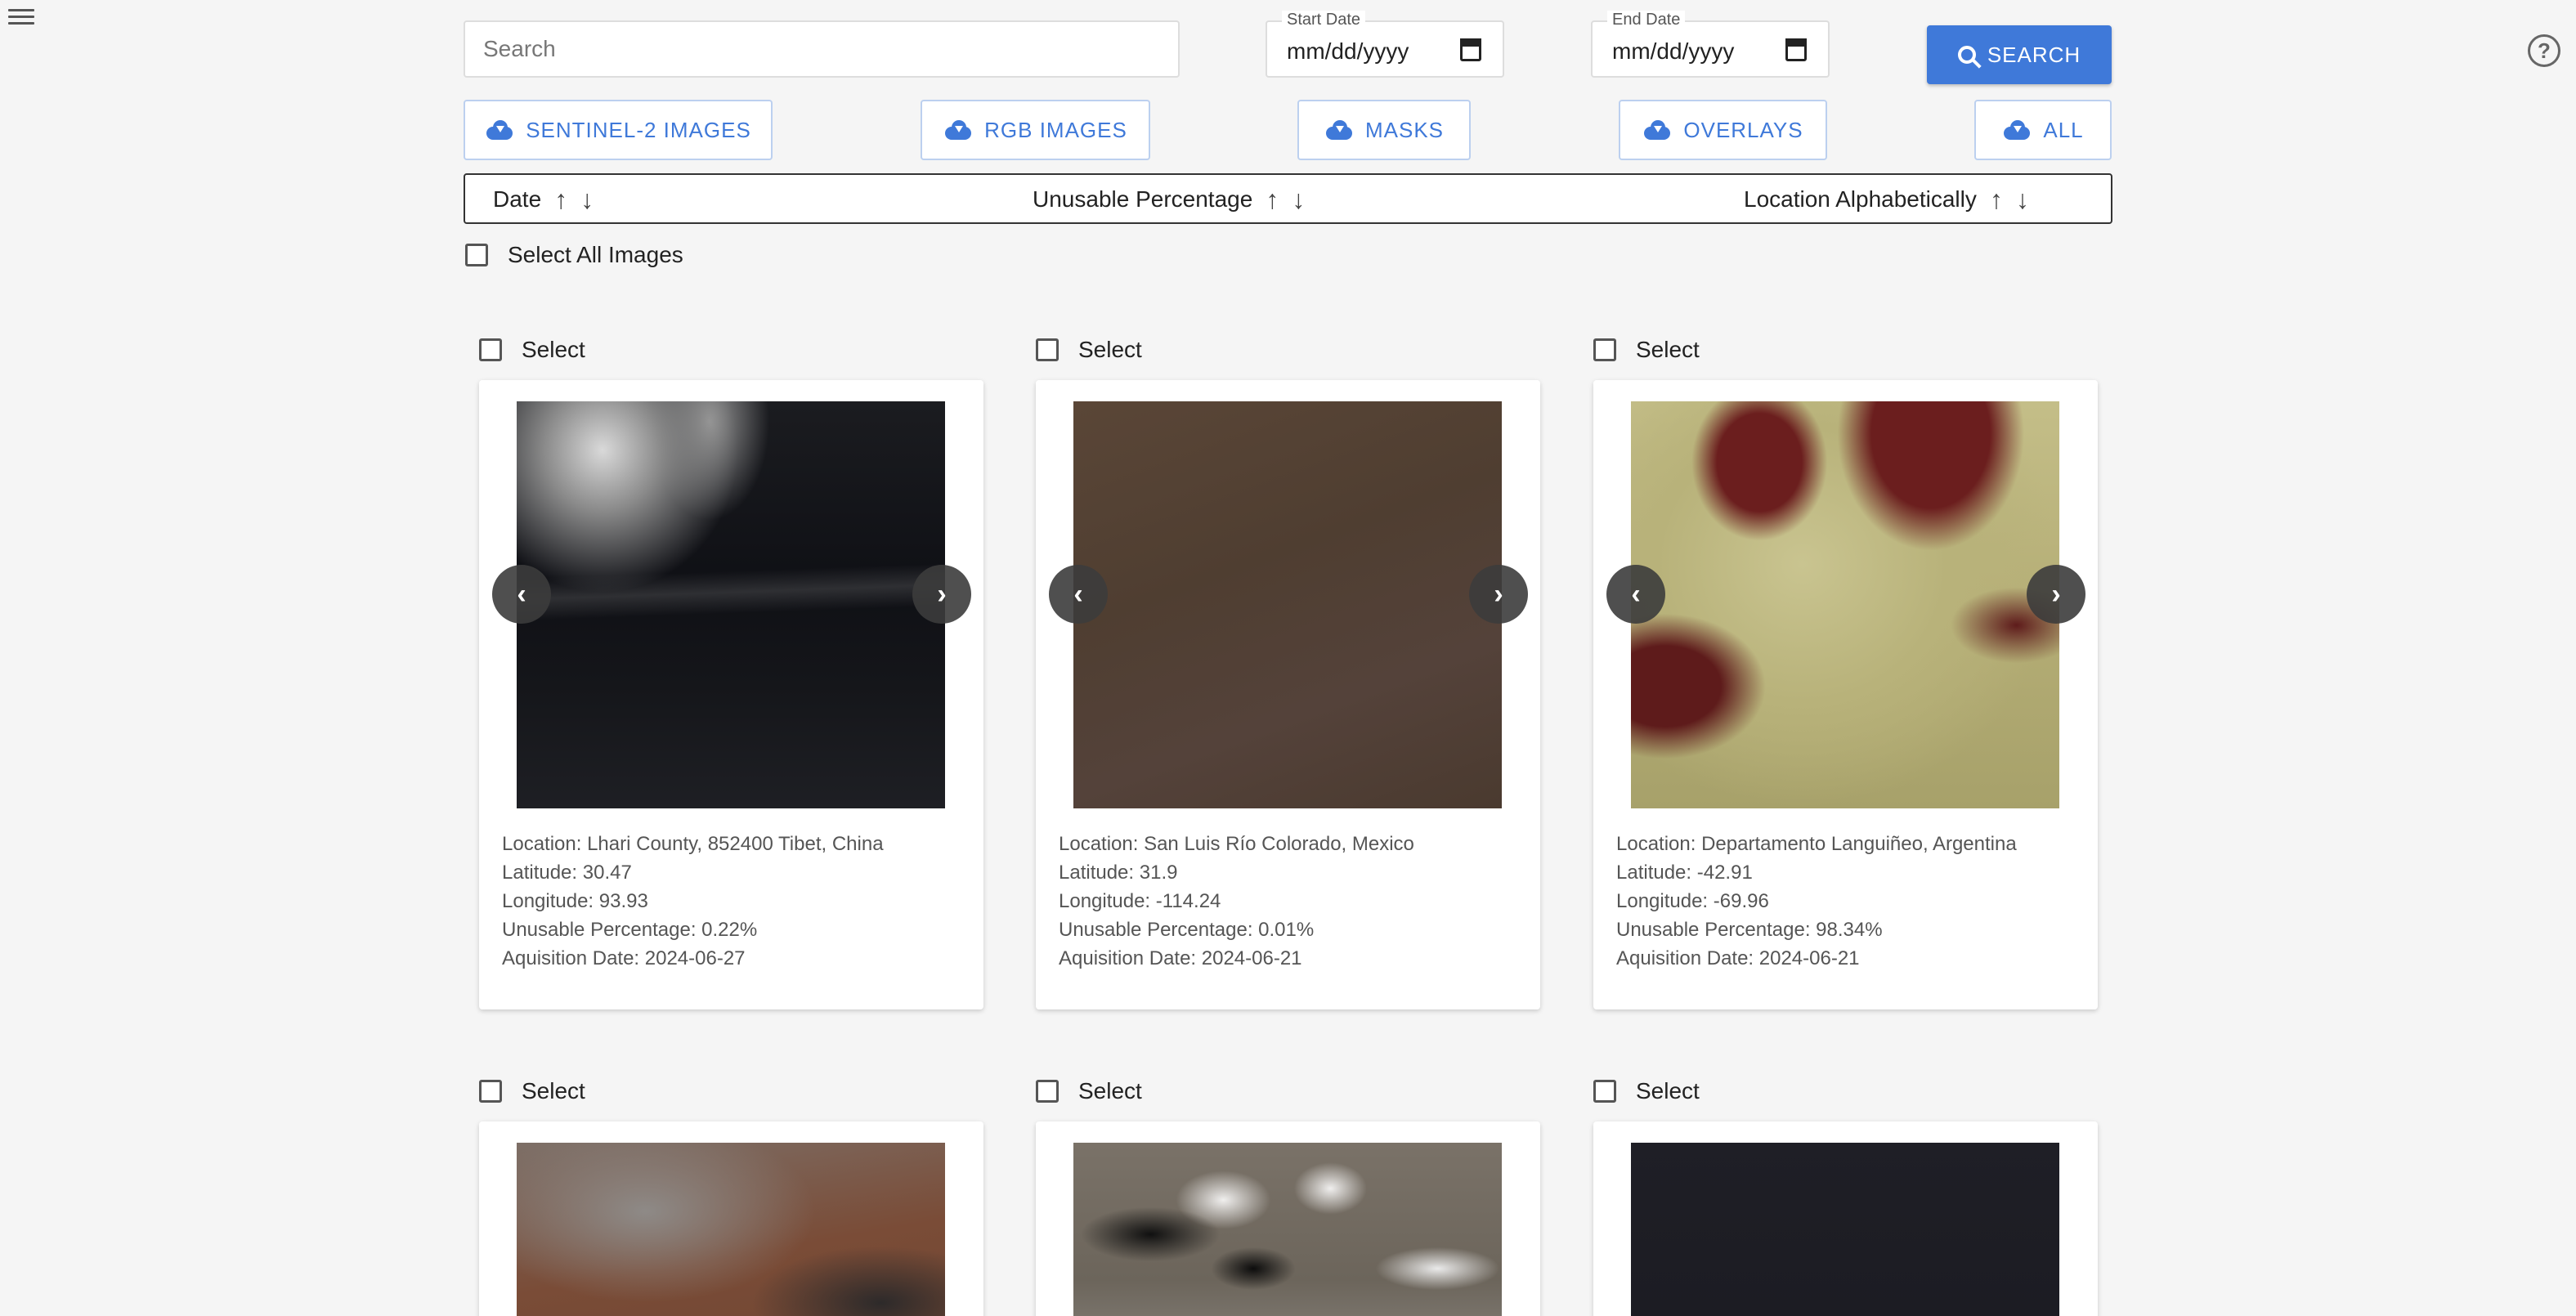  I want to click on sort-unusable: Unusable Percentage ↑ ↓, so click(1169, 199).